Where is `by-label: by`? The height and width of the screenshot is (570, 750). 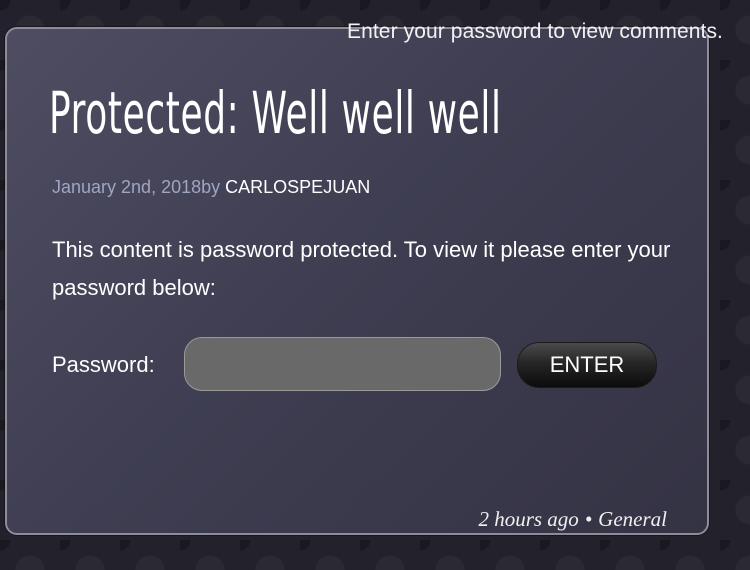
by-label: by is located at coordinates (211, 187).